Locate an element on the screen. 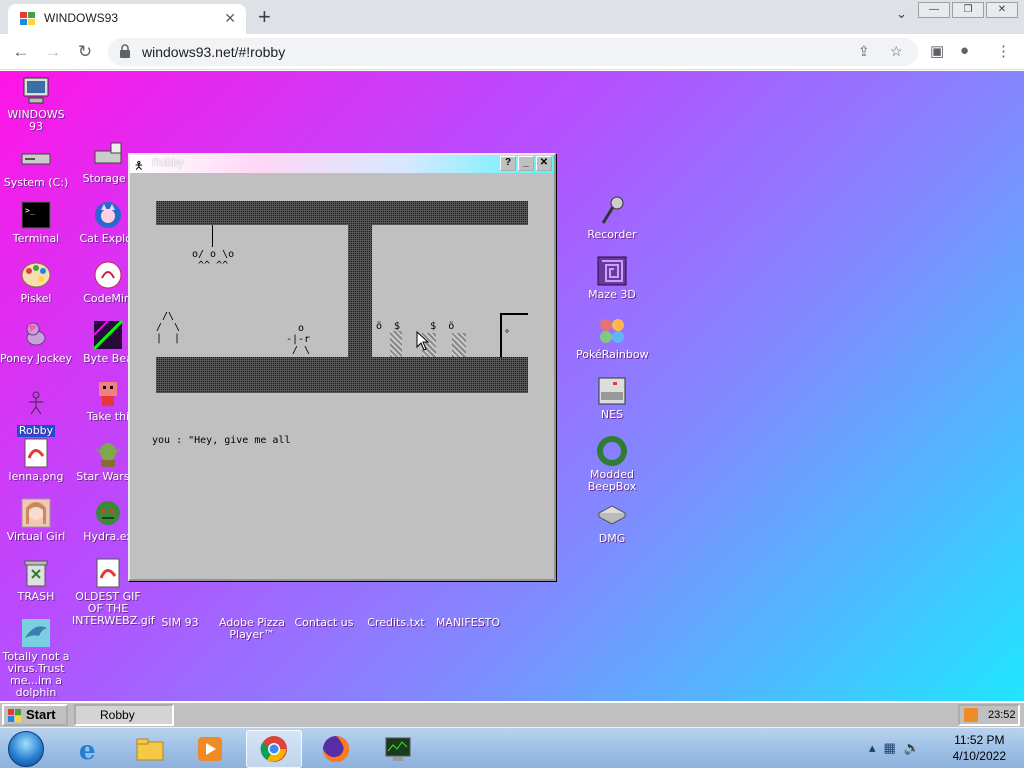  chrome-icon is located at coordinates (274, 749).